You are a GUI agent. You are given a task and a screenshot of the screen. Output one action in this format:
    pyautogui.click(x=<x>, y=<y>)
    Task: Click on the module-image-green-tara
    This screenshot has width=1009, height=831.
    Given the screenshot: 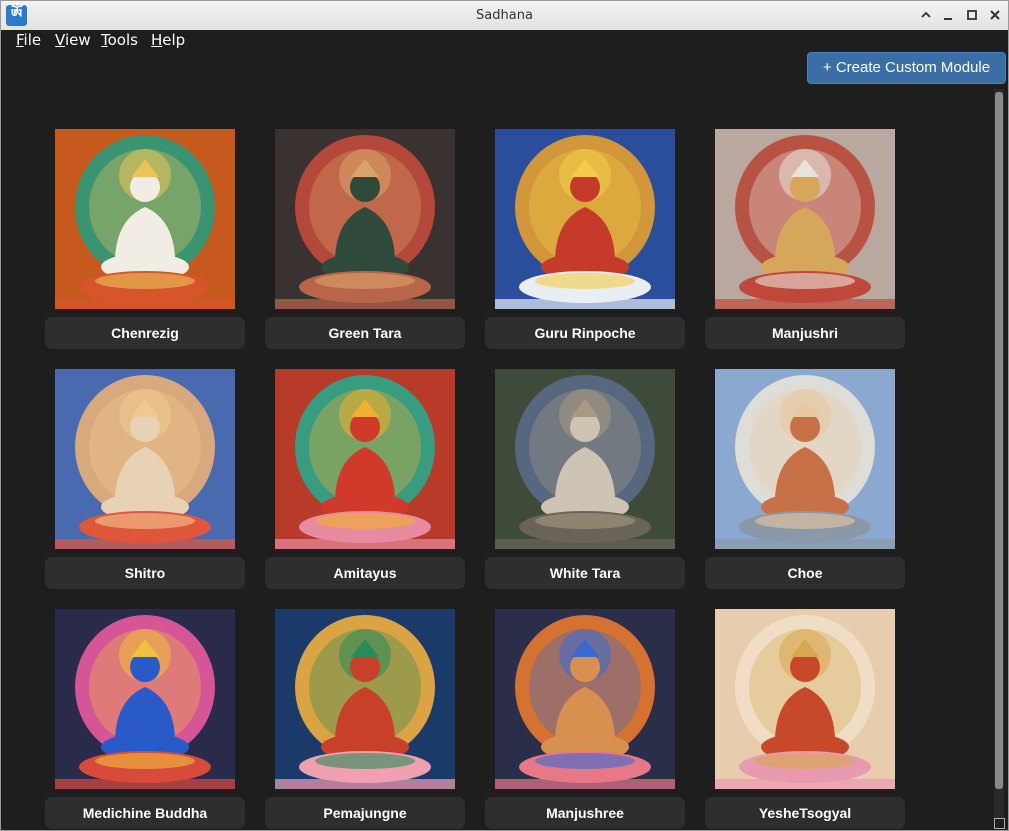 What is the action you would take?
    pyautogui.click(x=365, y=219)
    